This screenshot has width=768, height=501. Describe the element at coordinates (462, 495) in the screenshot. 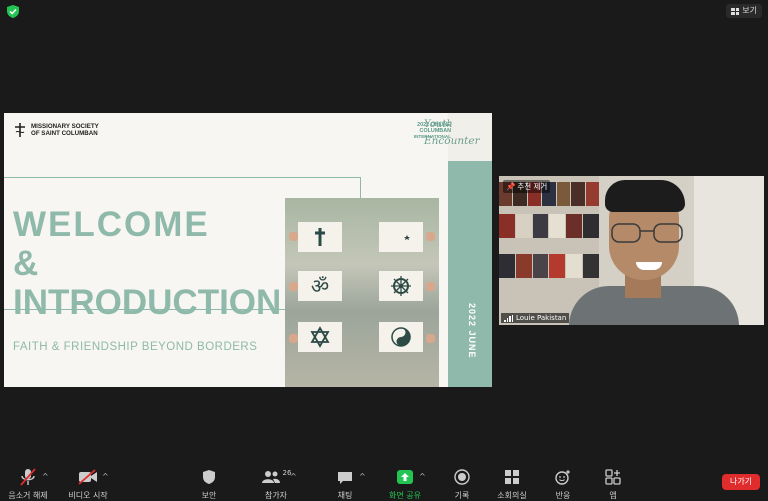

I see `record-label: 기록` at that location.